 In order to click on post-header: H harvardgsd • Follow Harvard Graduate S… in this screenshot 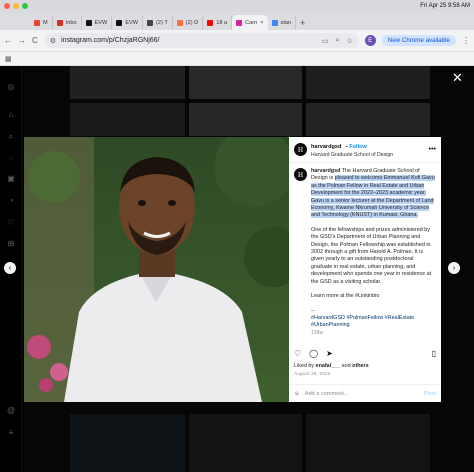, I will do `click(365, 150)`.